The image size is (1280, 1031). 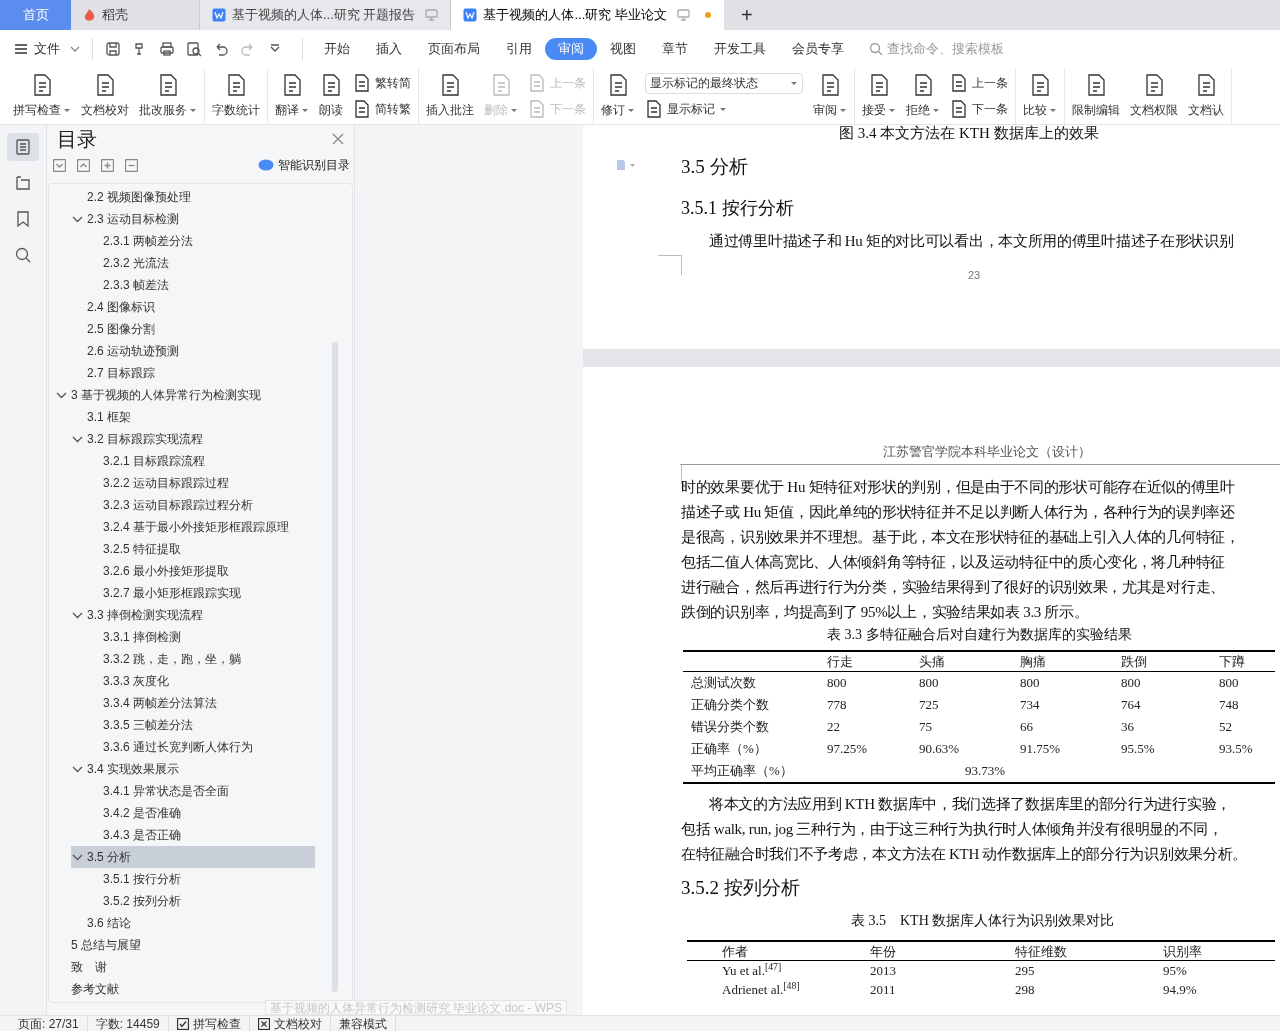 What do you see at coordinates (185, 989) in the screenshot?
I see `toc-item: 参考文献` at bounding box center [185, 989].